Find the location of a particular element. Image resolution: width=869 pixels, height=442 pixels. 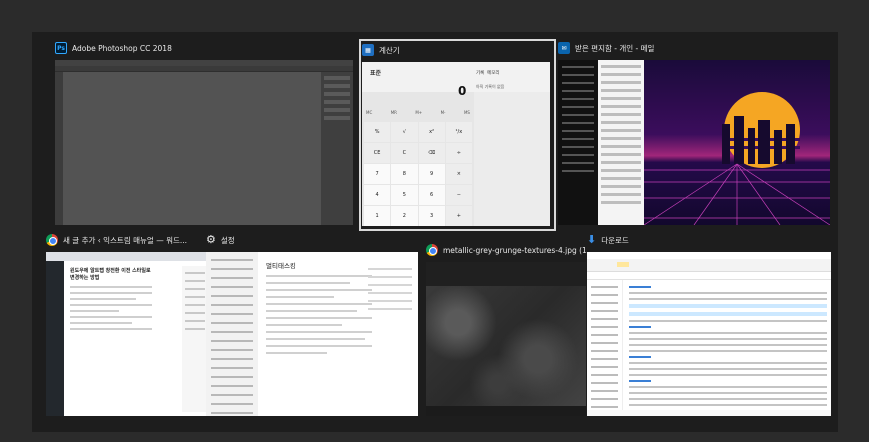

calc-key: % is located at coordinates (377, 132).